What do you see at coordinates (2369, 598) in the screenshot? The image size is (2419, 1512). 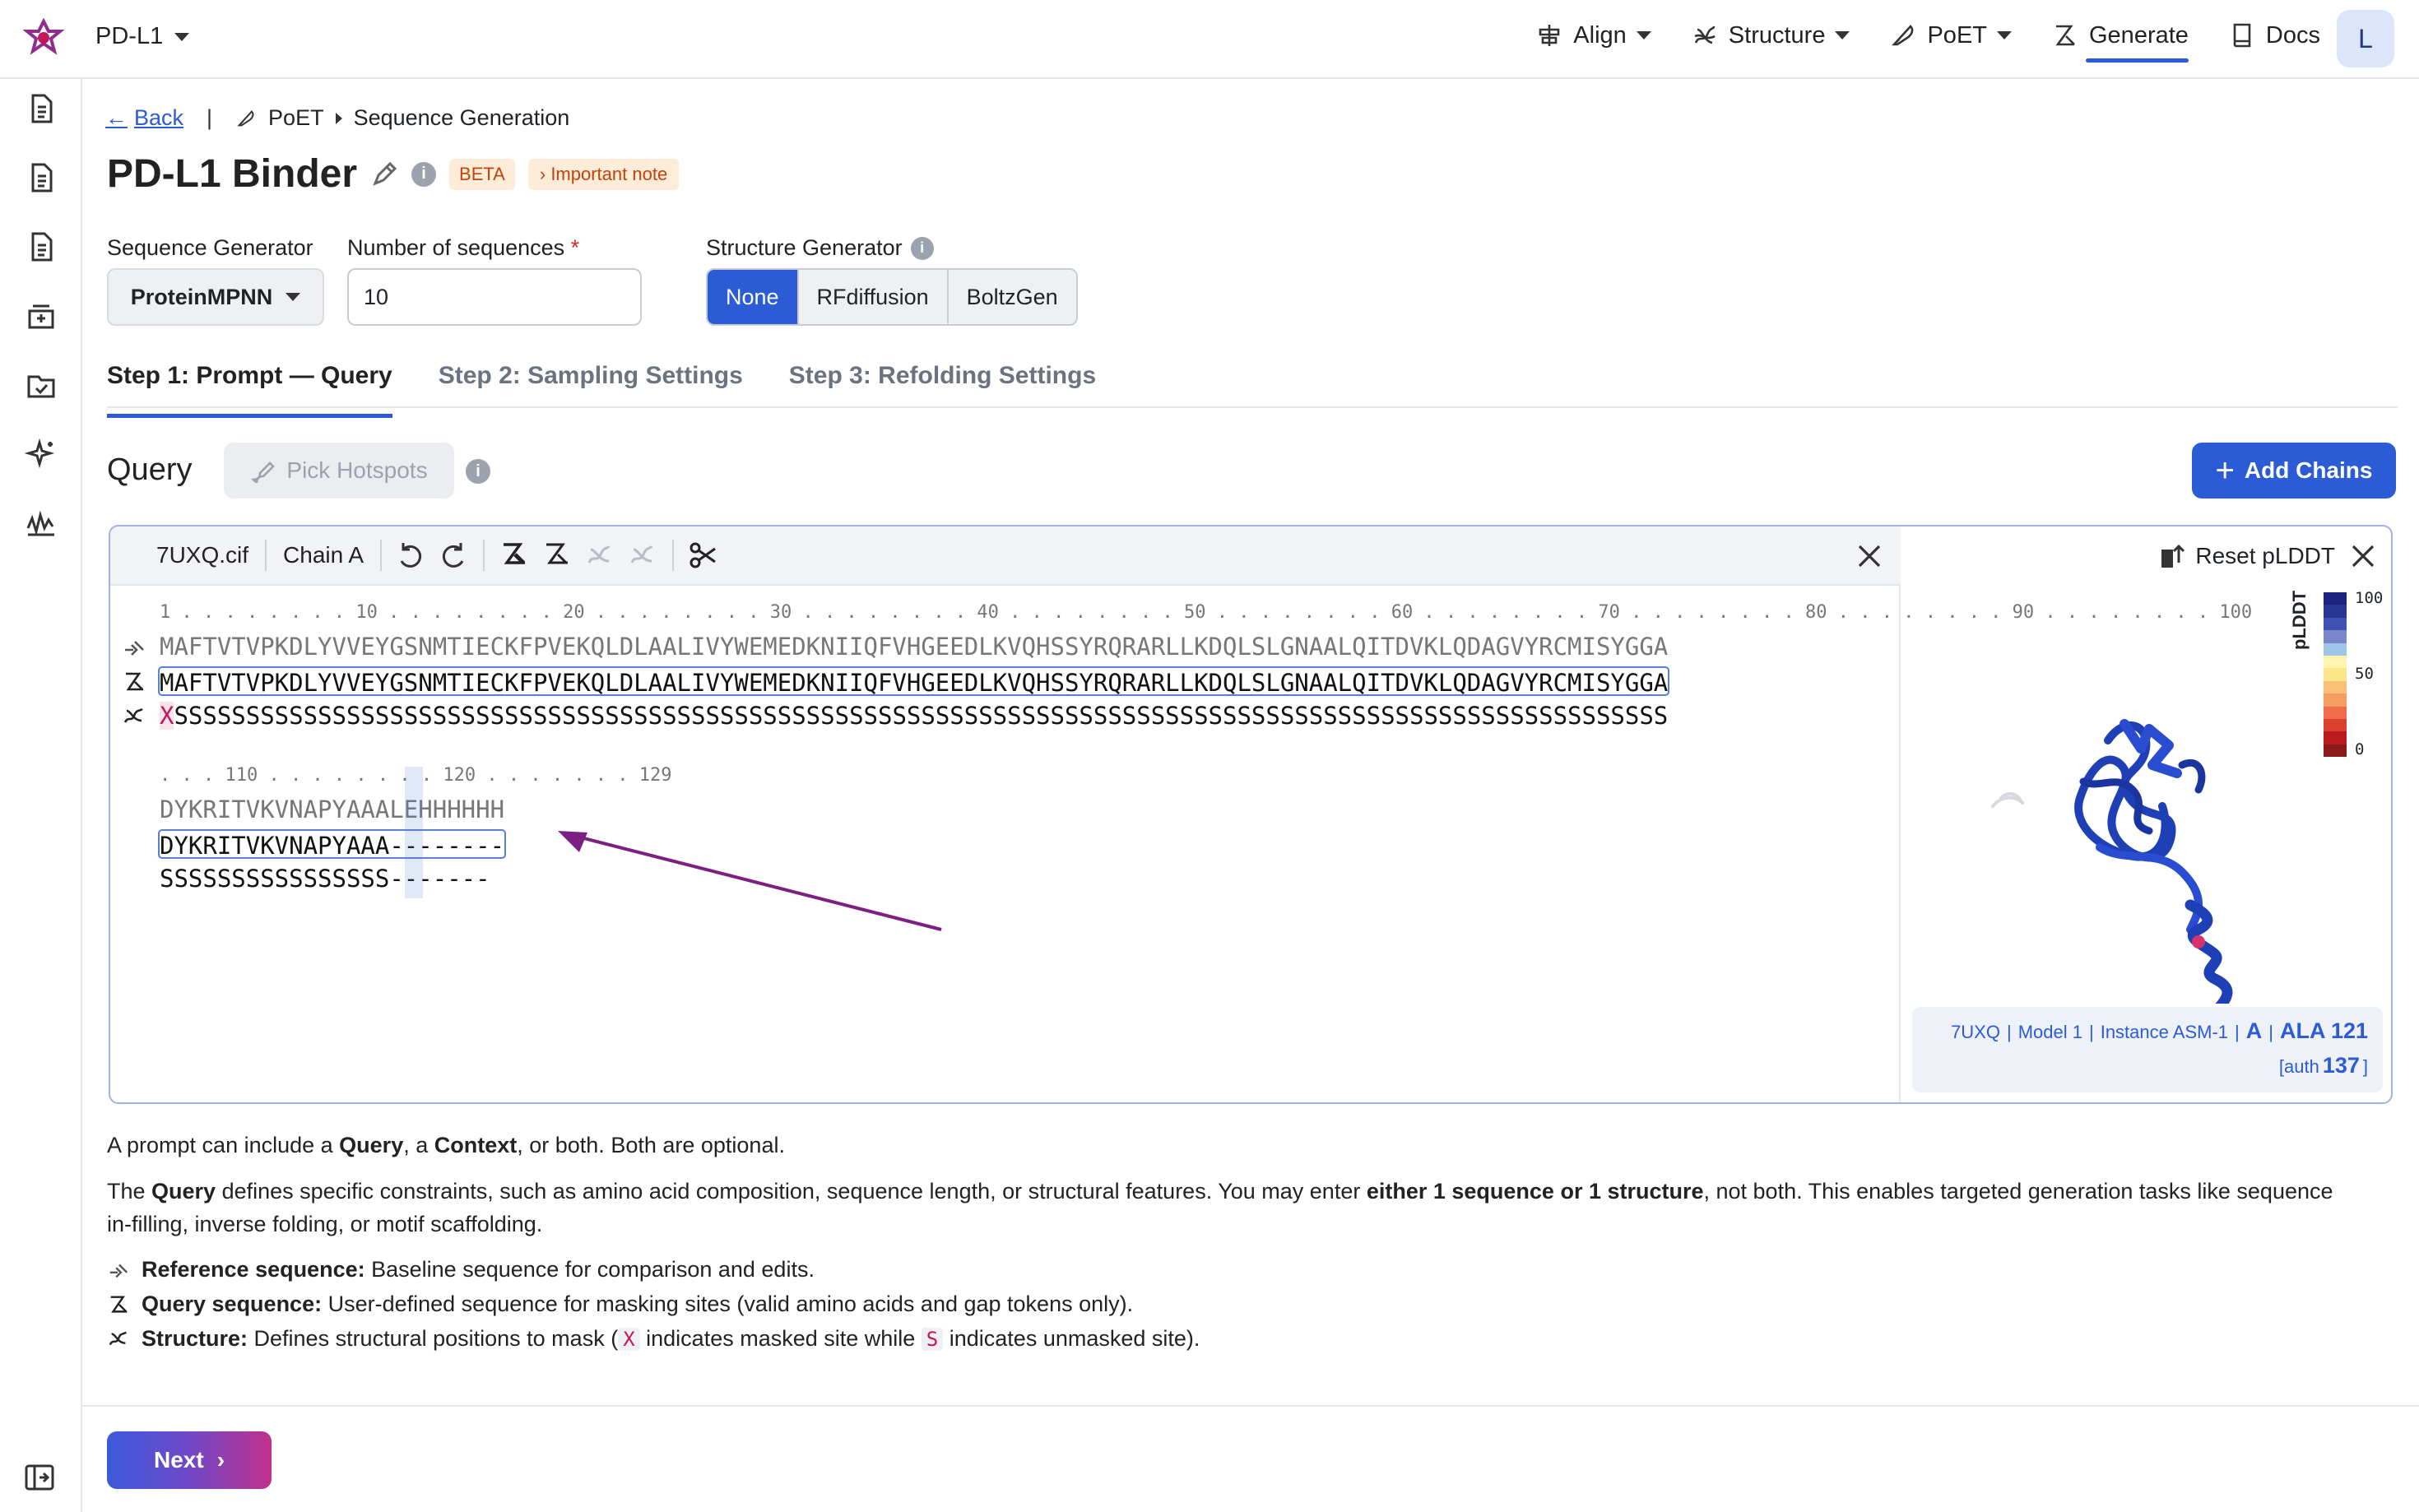 I see `plddt-tick-100: 100` at bounding box center [2369, 598].